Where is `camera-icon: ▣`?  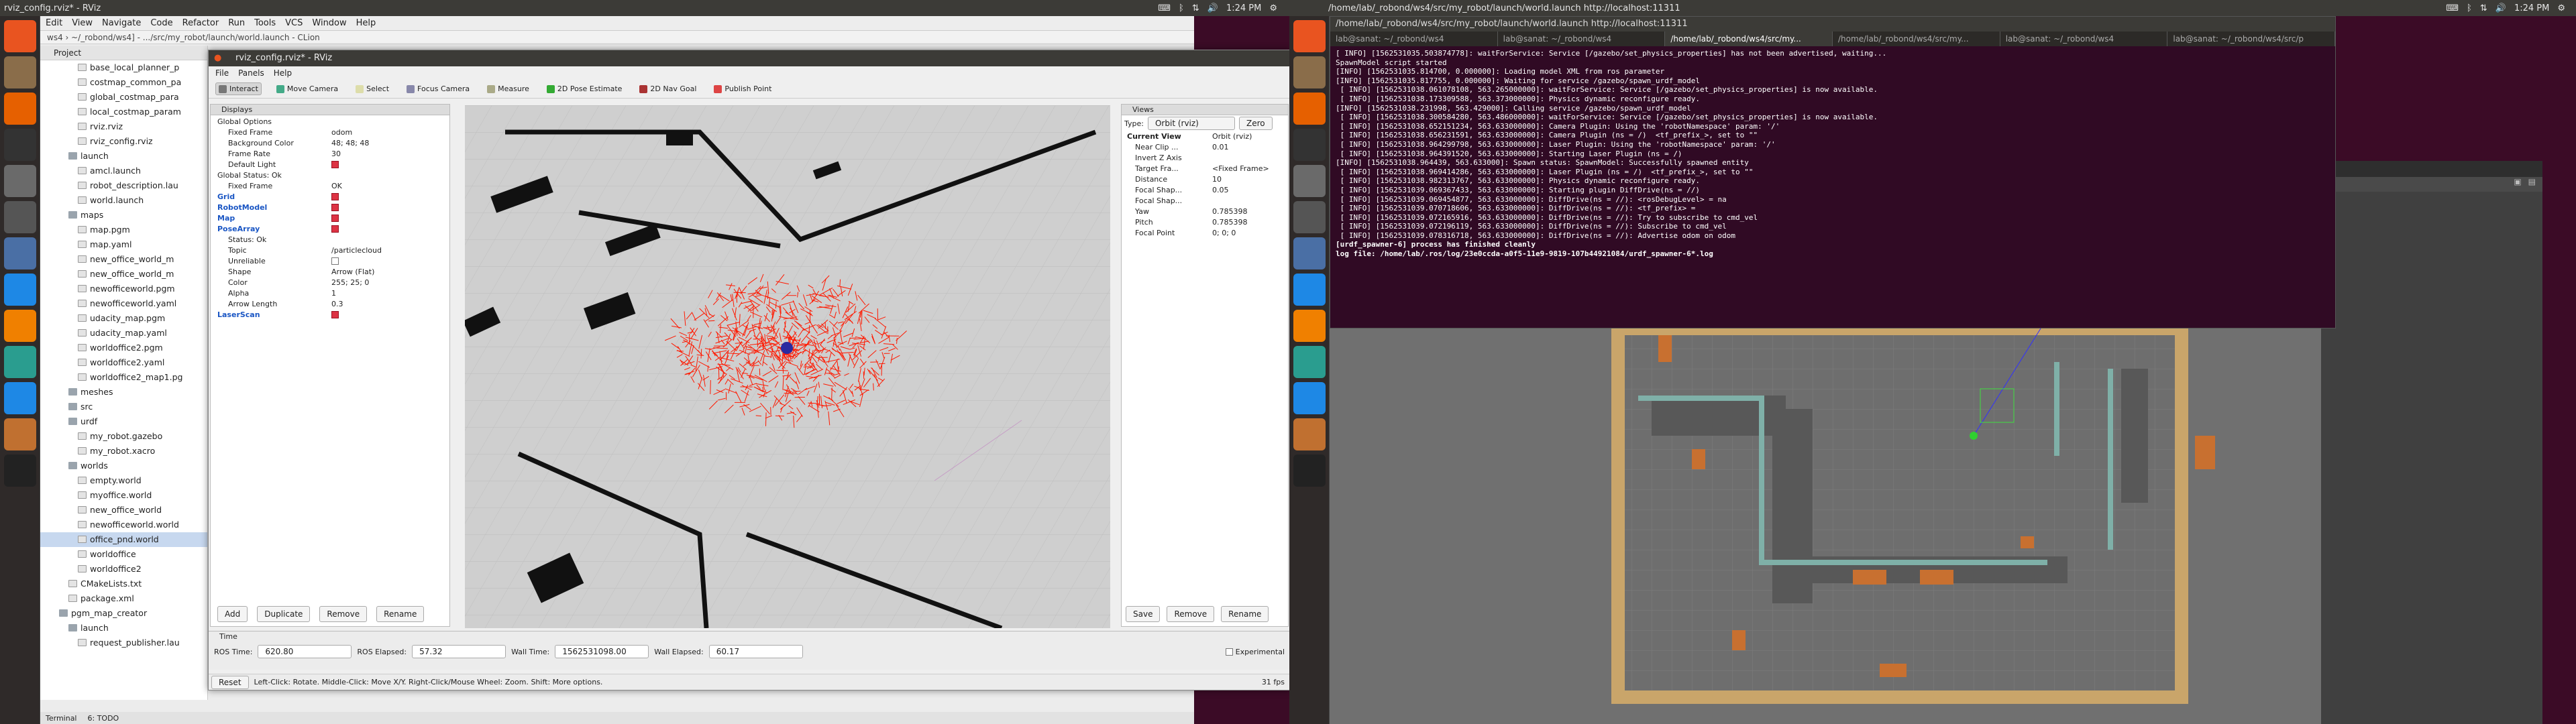
camera-icon: ▣ is located at coordinates (2517, 184).